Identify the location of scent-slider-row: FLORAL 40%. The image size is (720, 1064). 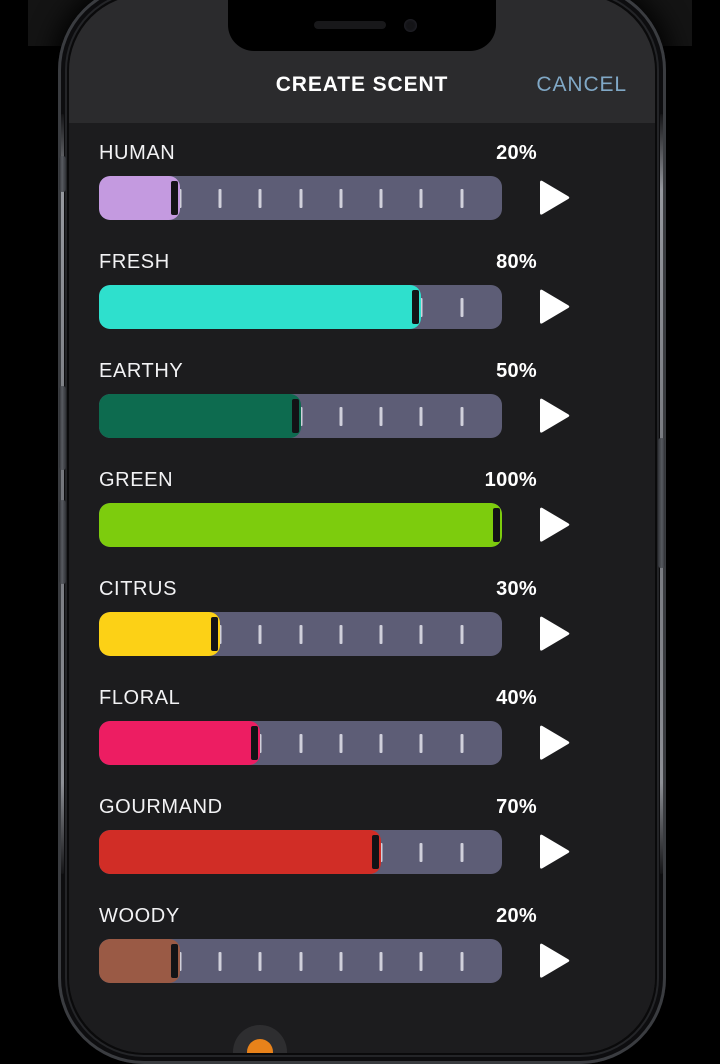
(362, 741).